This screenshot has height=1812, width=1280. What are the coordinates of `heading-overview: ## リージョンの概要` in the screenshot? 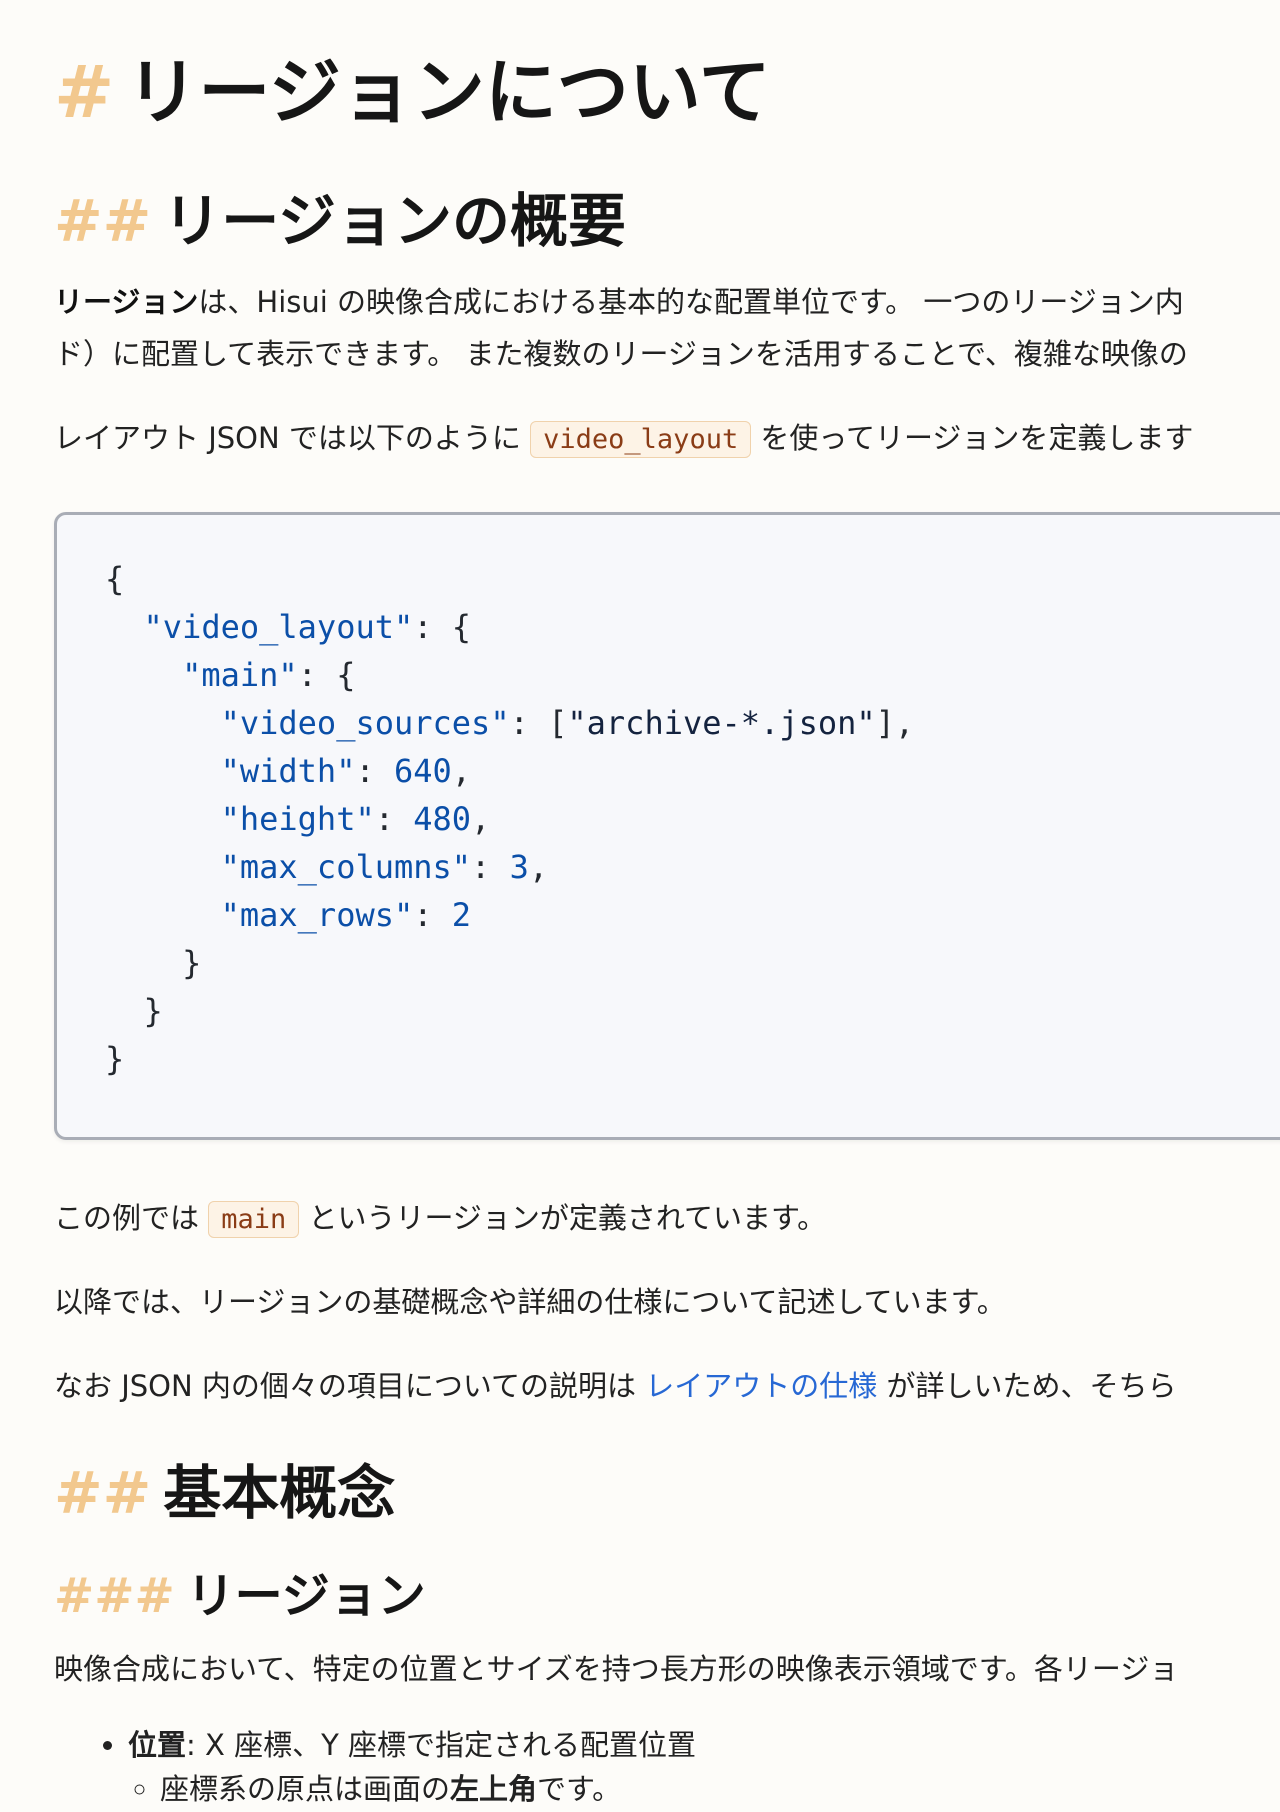 It's located at (340, 221).